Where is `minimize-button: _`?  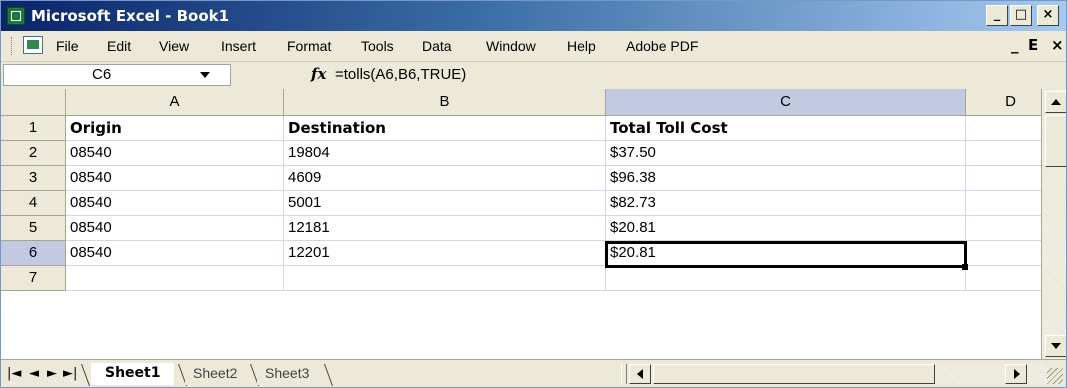 minimize-button: _ is located at coordinates (997, 15).